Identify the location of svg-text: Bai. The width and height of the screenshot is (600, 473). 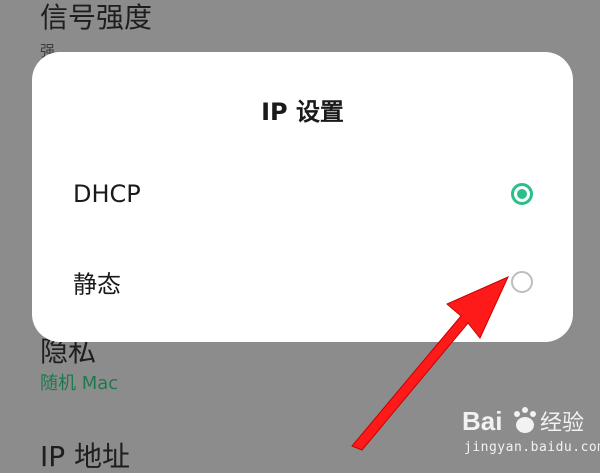
(482, 421).